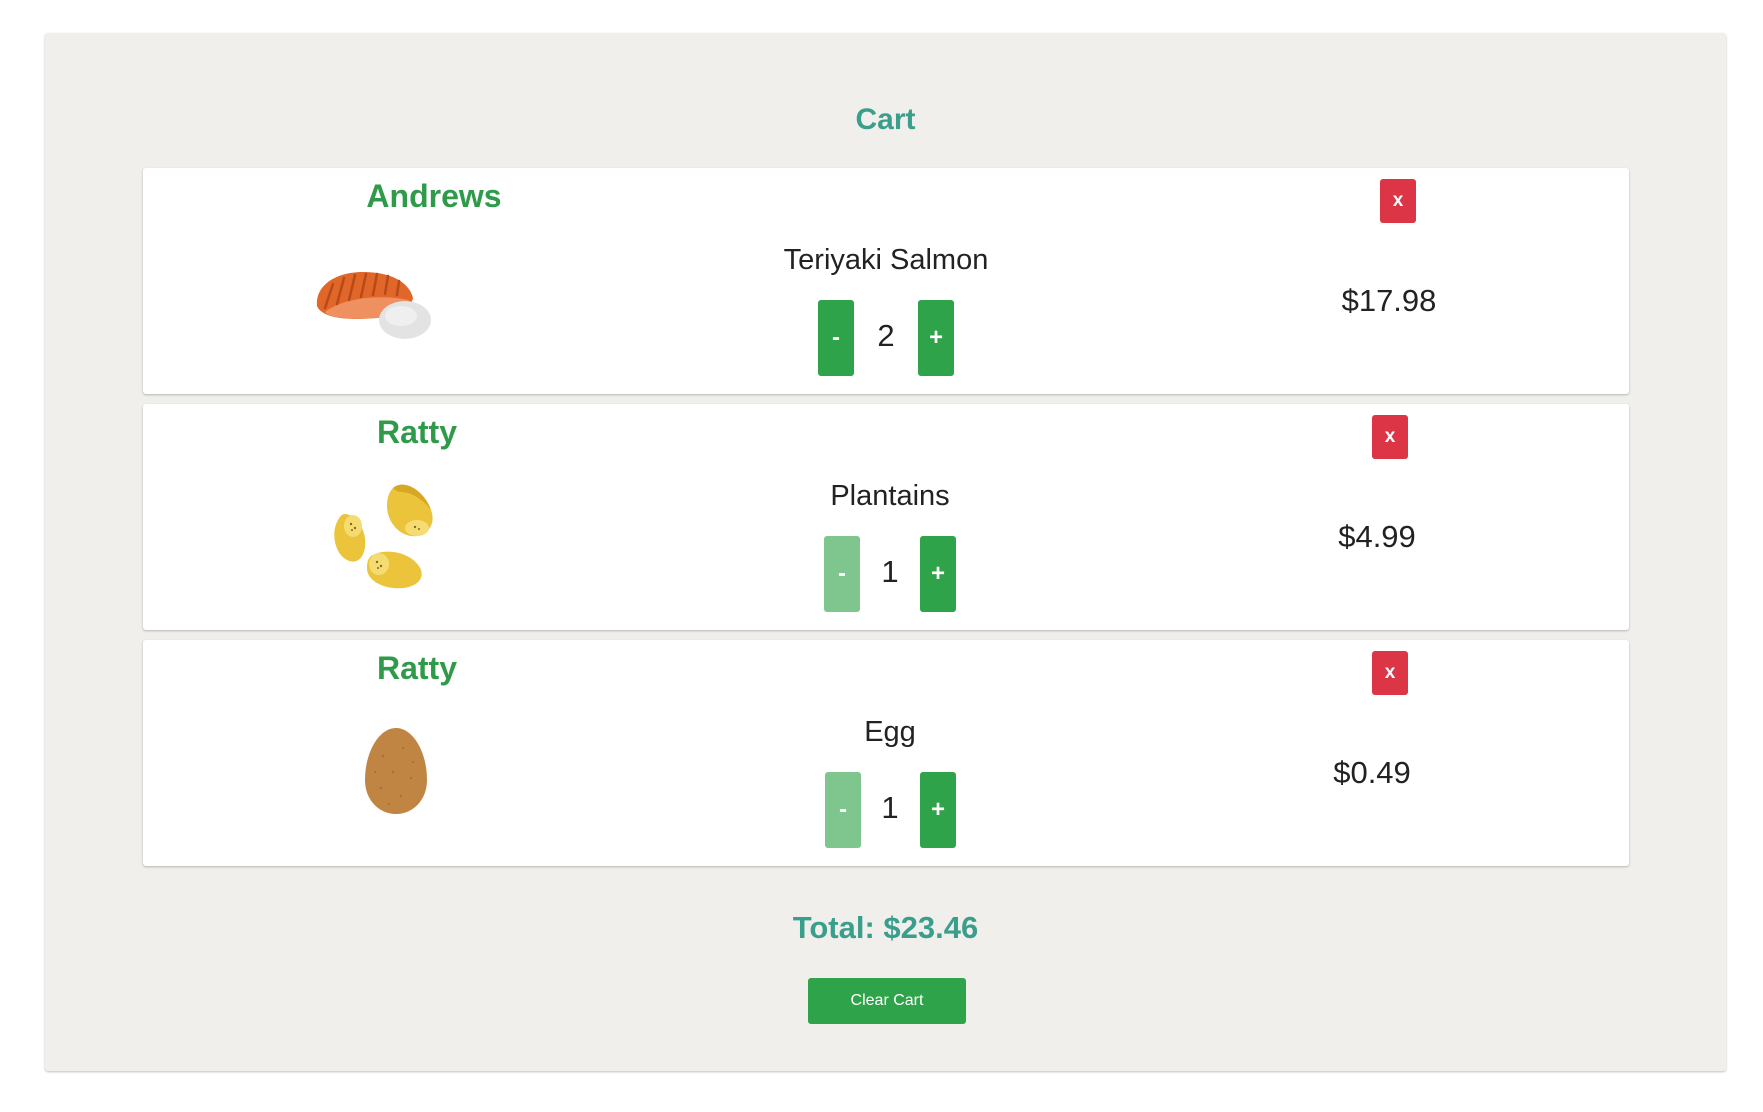  What do you see at coordinates (885, 927) in the screenshot?
I see `cart-total: Total: $23.46` at bounding box center [885, 927].